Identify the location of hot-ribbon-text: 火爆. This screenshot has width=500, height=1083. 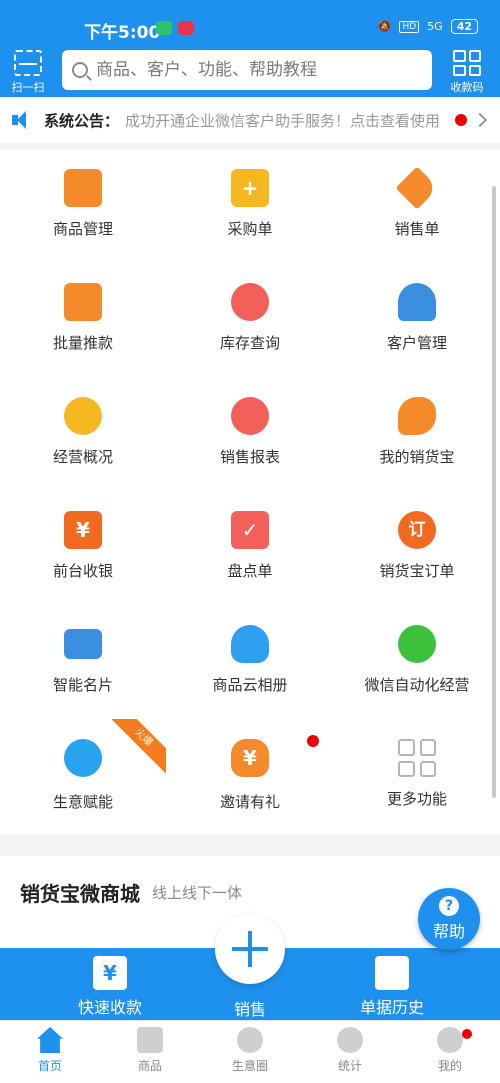
(139, 746).